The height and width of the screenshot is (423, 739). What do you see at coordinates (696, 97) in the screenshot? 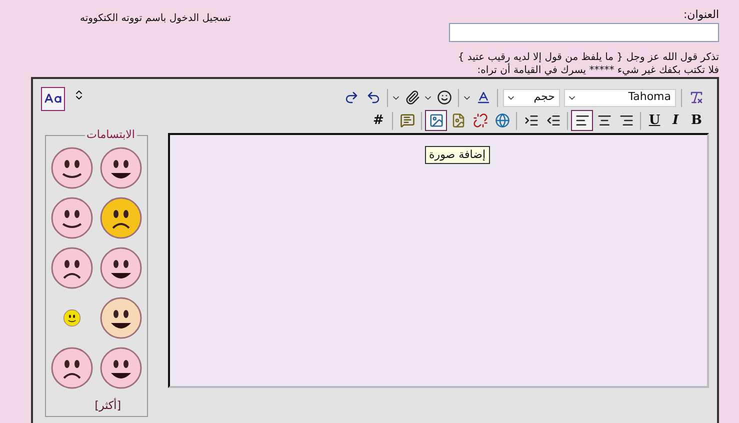
I see `remove-format-icon` at bounding box center [696, 97].